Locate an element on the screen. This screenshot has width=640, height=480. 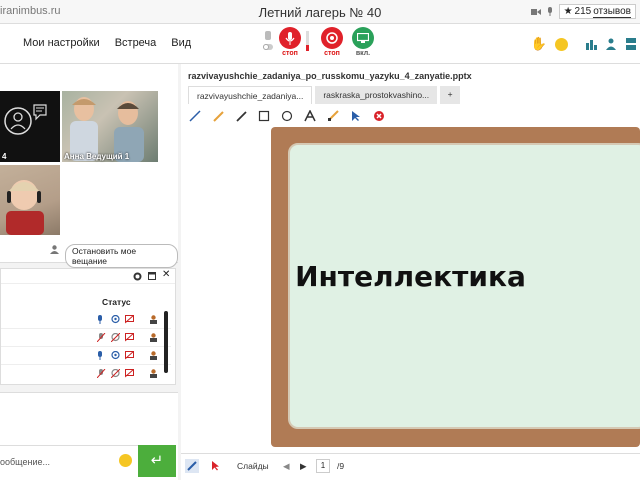
gear-icon is located at coordinates (137, 276).